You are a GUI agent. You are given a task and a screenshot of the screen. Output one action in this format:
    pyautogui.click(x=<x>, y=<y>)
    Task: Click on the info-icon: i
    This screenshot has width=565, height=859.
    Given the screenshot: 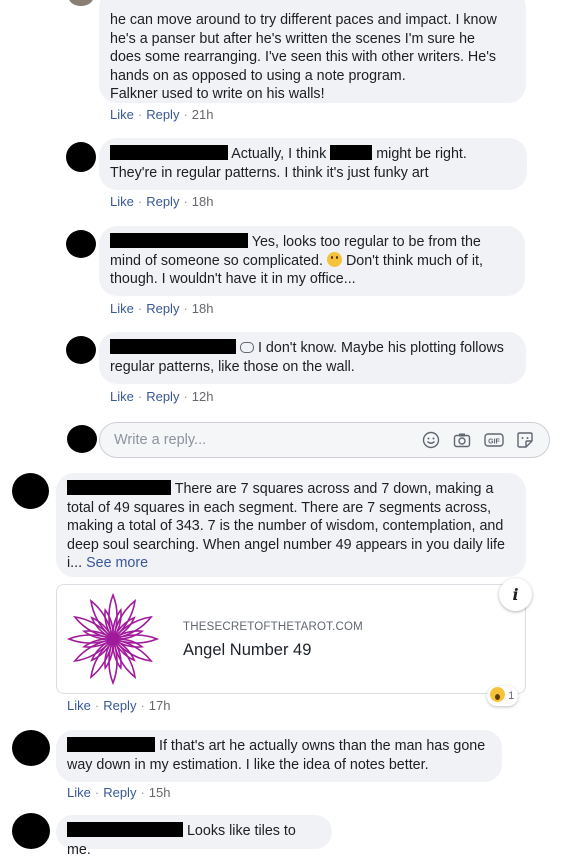 What is the action you would take?
    pyautogui.click(x=515, y=594)
    